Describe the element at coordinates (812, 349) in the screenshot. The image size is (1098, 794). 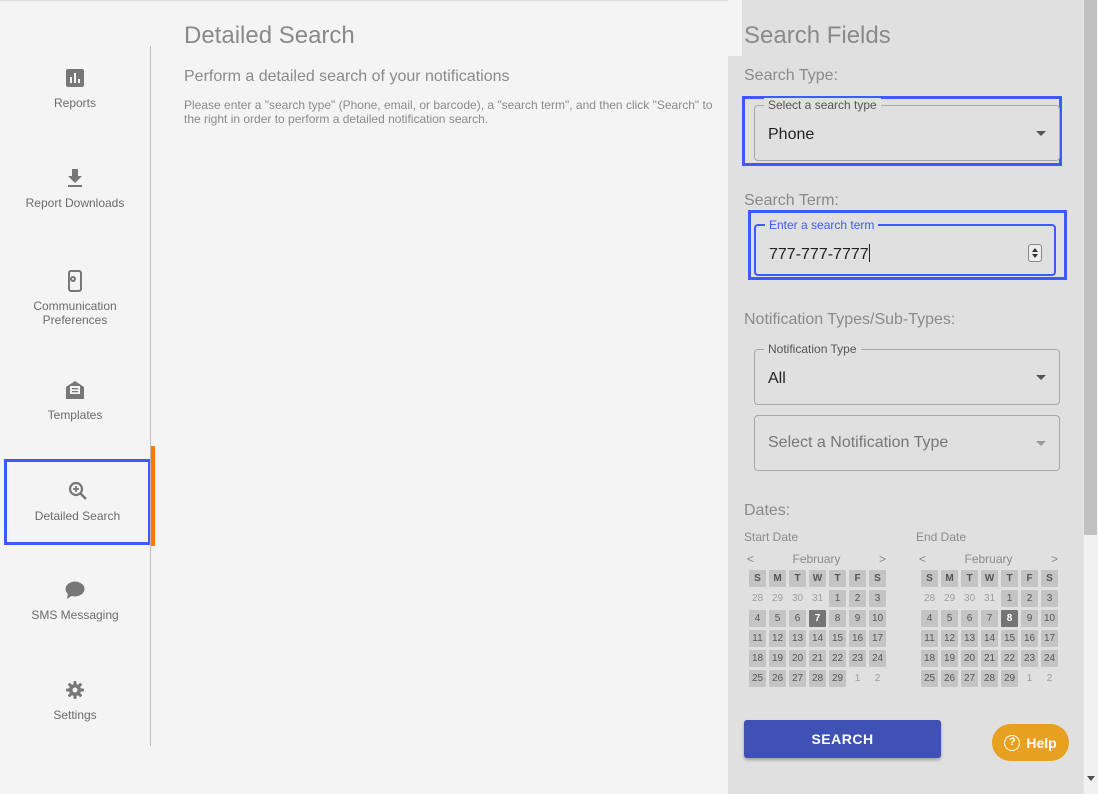
I see `notification-type-legend: Notification Type` at that location.